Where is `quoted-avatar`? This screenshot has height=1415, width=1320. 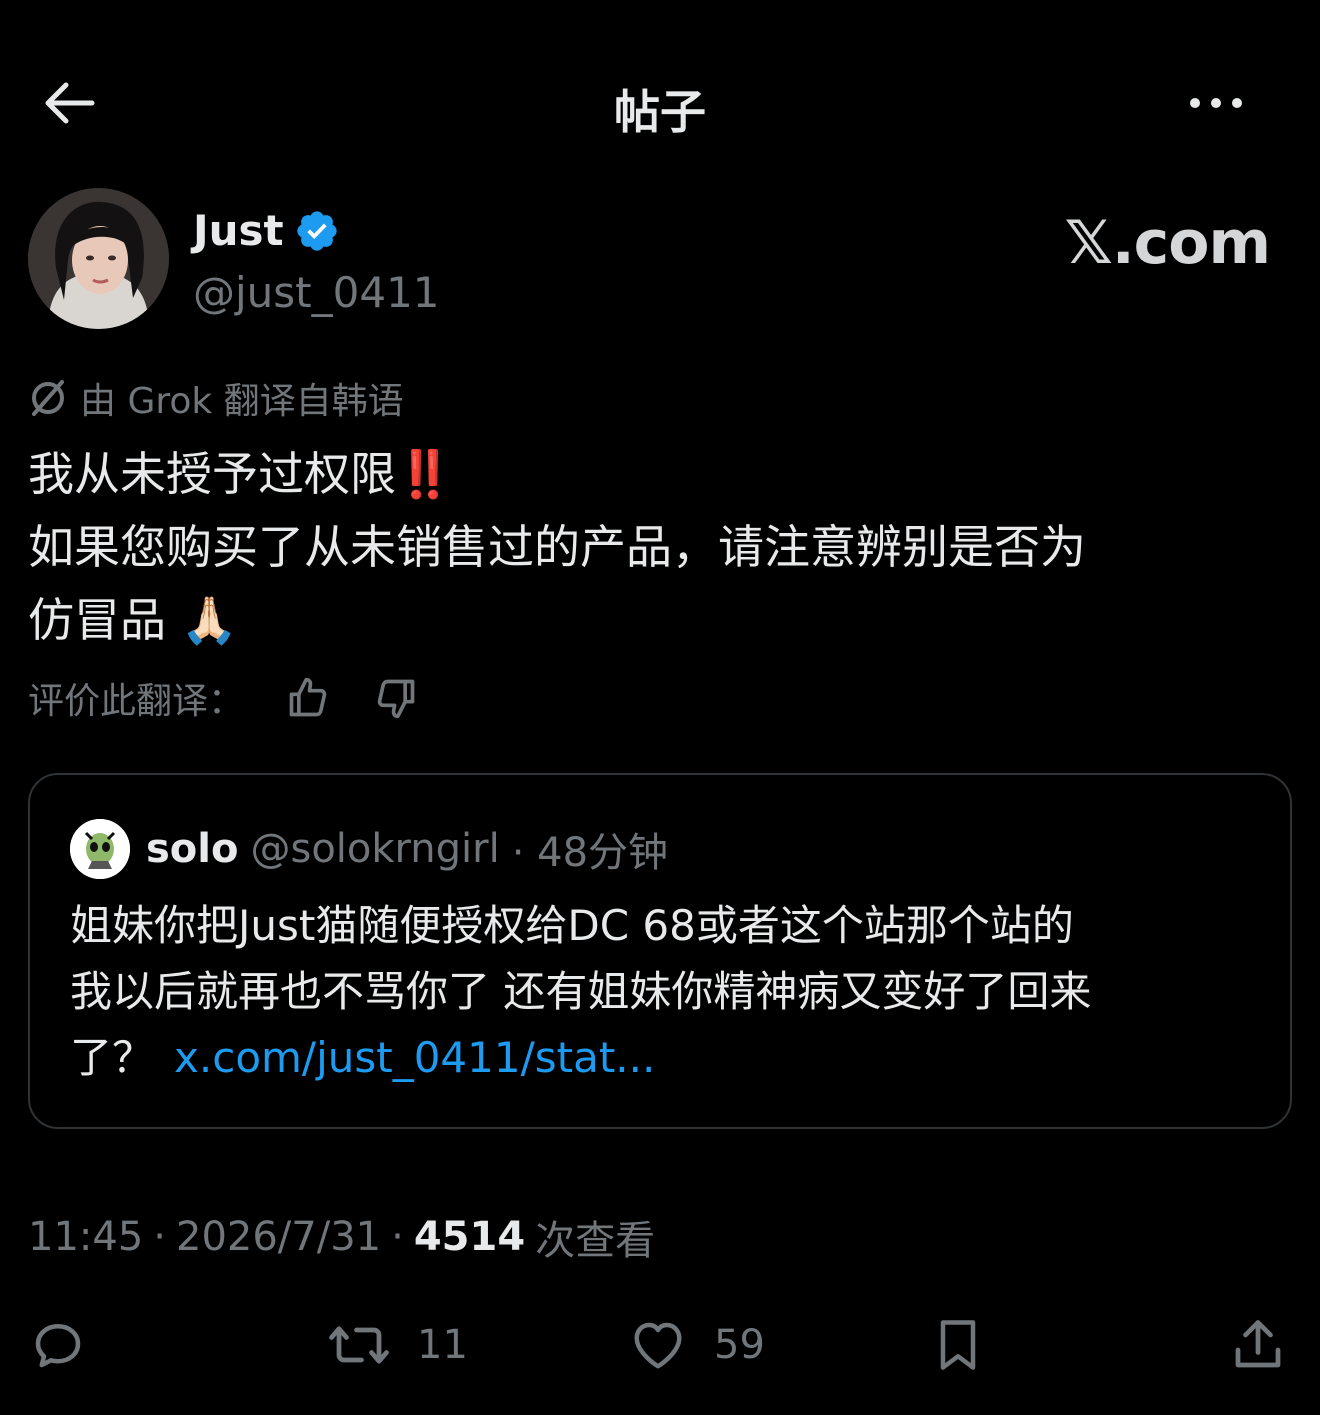
quoted-avatar is located at coordinates (100, 849).